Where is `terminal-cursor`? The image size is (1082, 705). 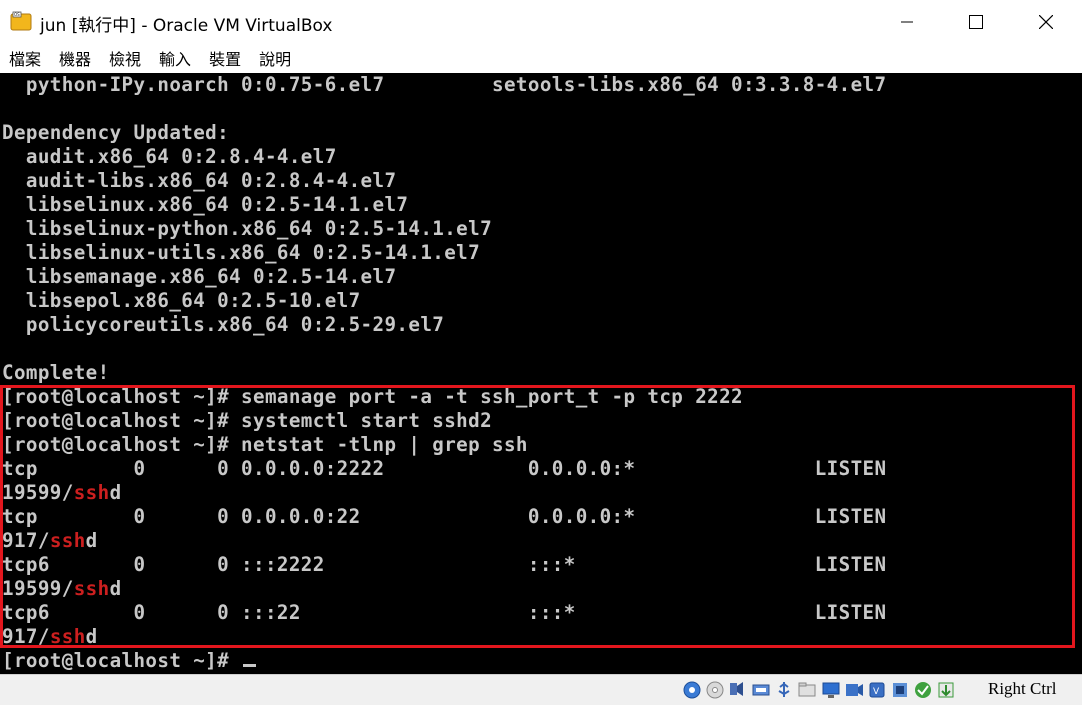
terminal-cursor is located at coordinates (250, 665).